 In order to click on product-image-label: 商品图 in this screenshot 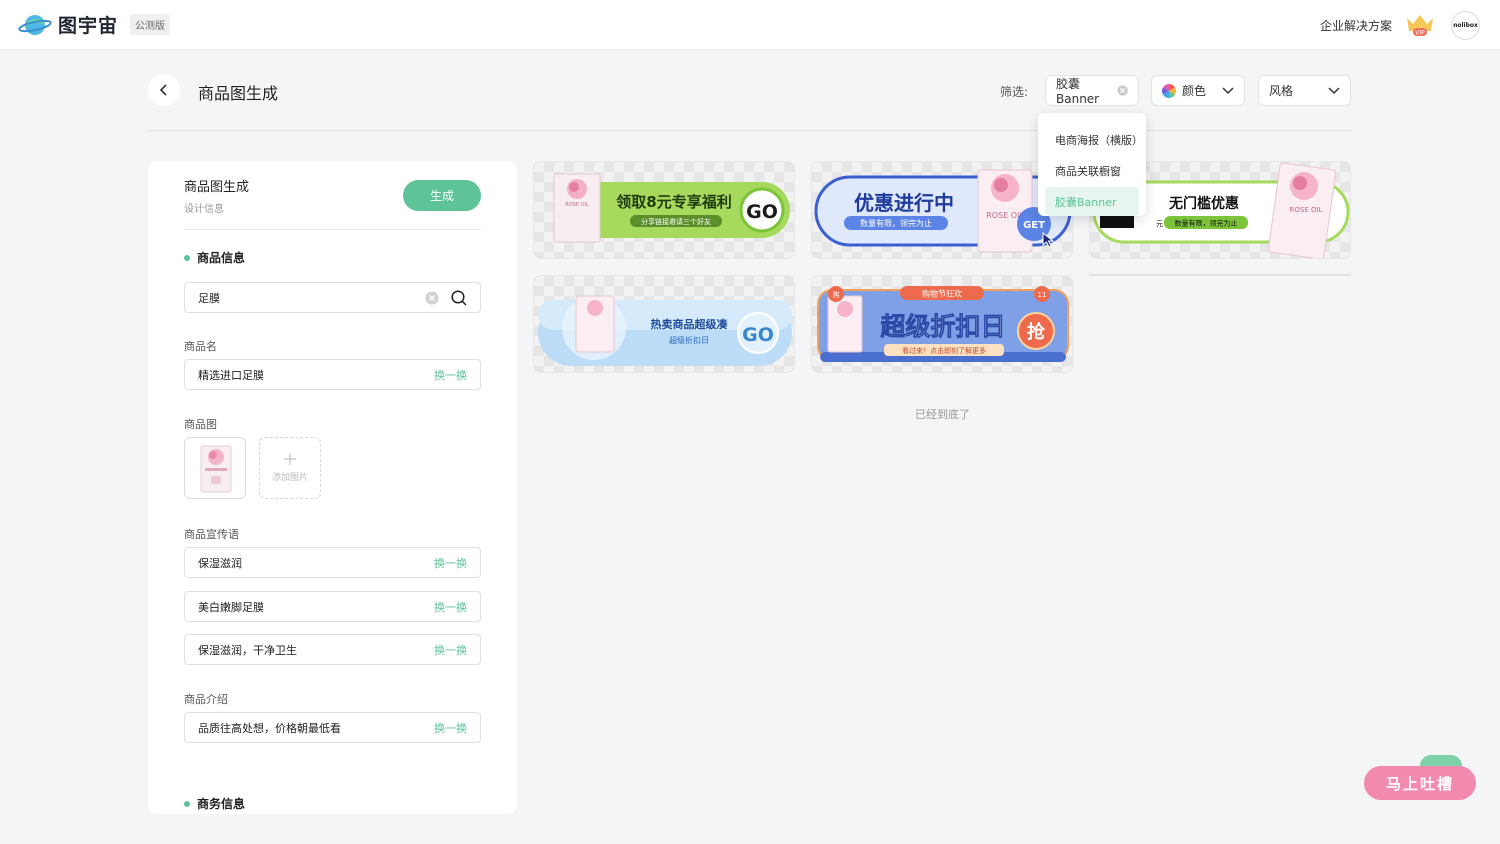, I will do `click(200, 424)`.